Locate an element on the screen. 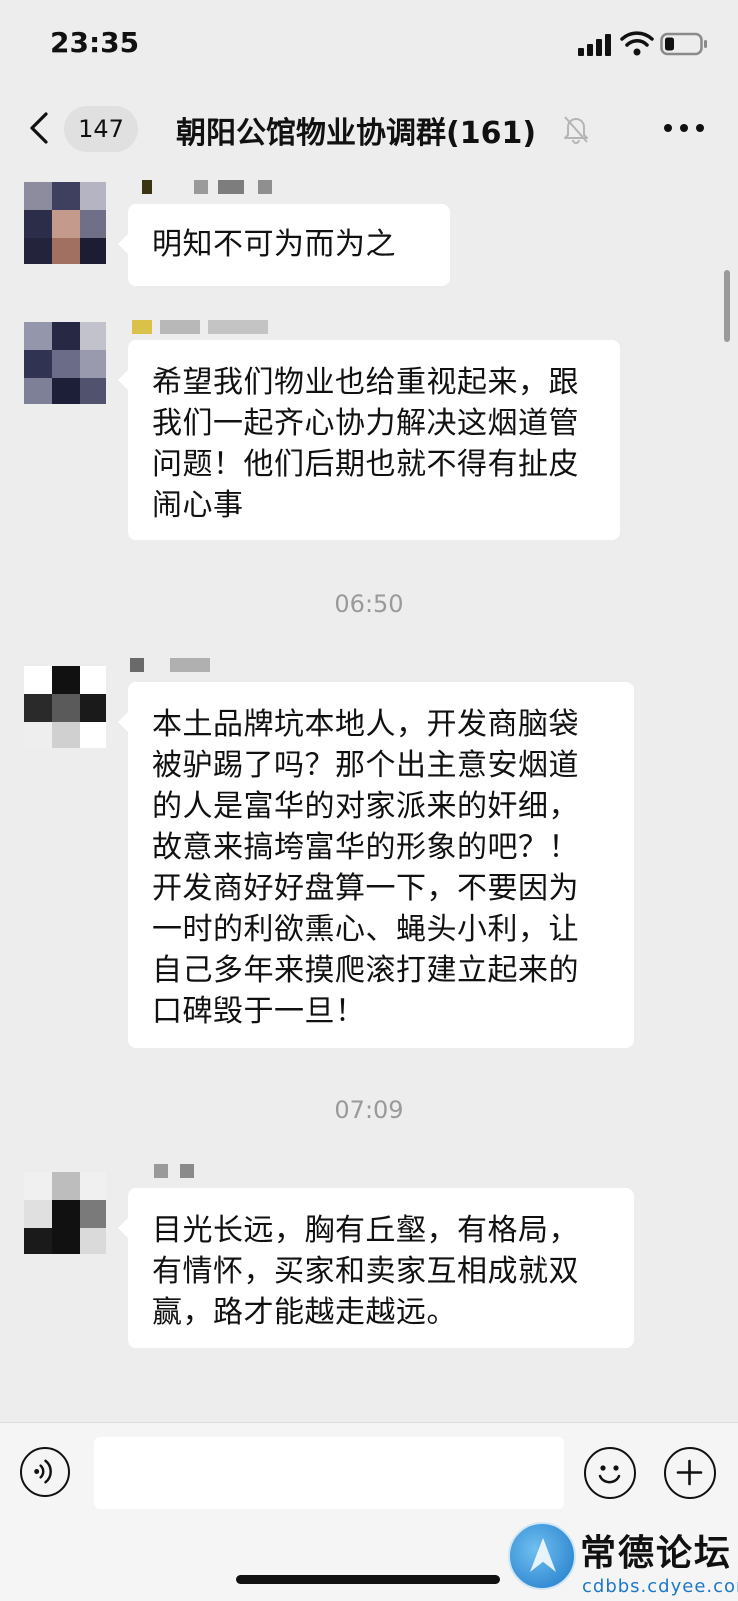  status-time: 23:35 is located at coordinates (95, 42).